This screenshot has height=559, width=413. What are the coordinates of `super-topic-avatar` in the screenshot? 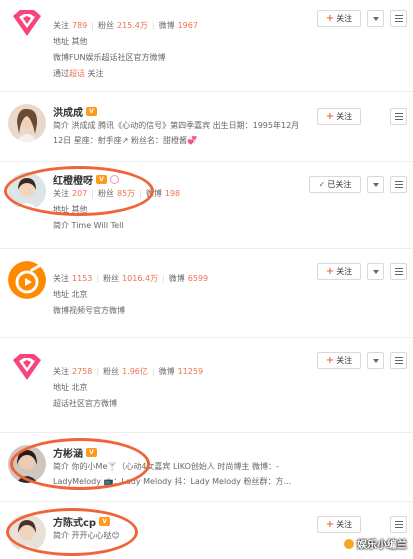 It's located at (27, 369).